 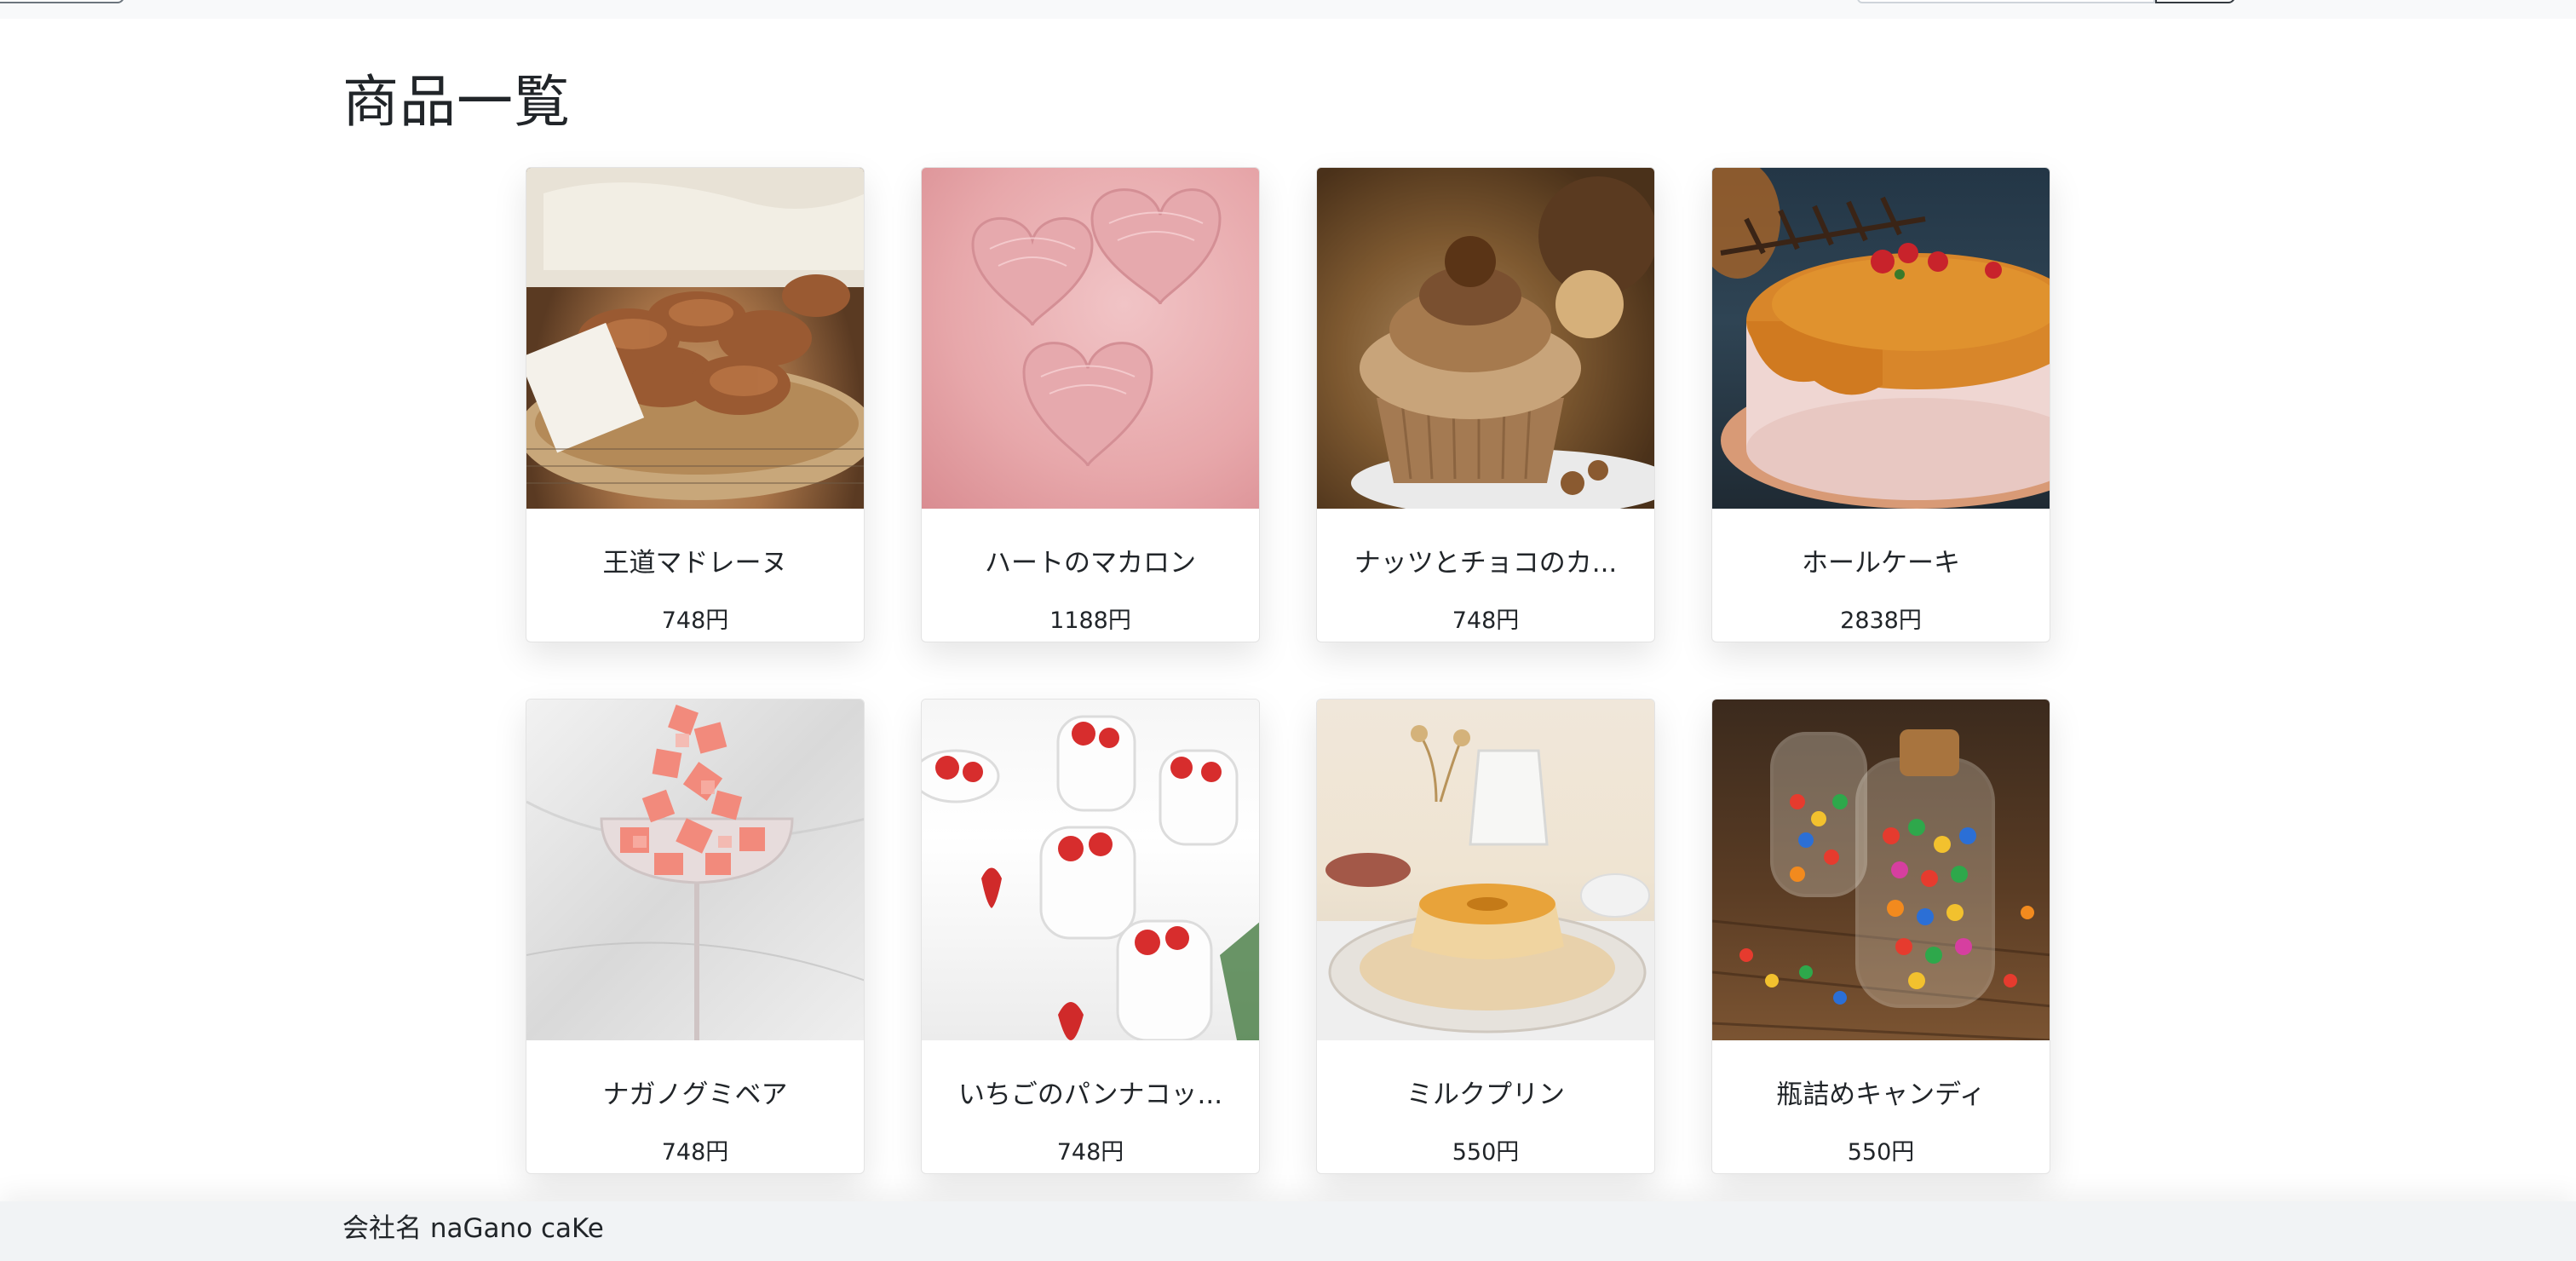 I want to click on product-name: ナガノグミベア, so click(x=696, y=1092).